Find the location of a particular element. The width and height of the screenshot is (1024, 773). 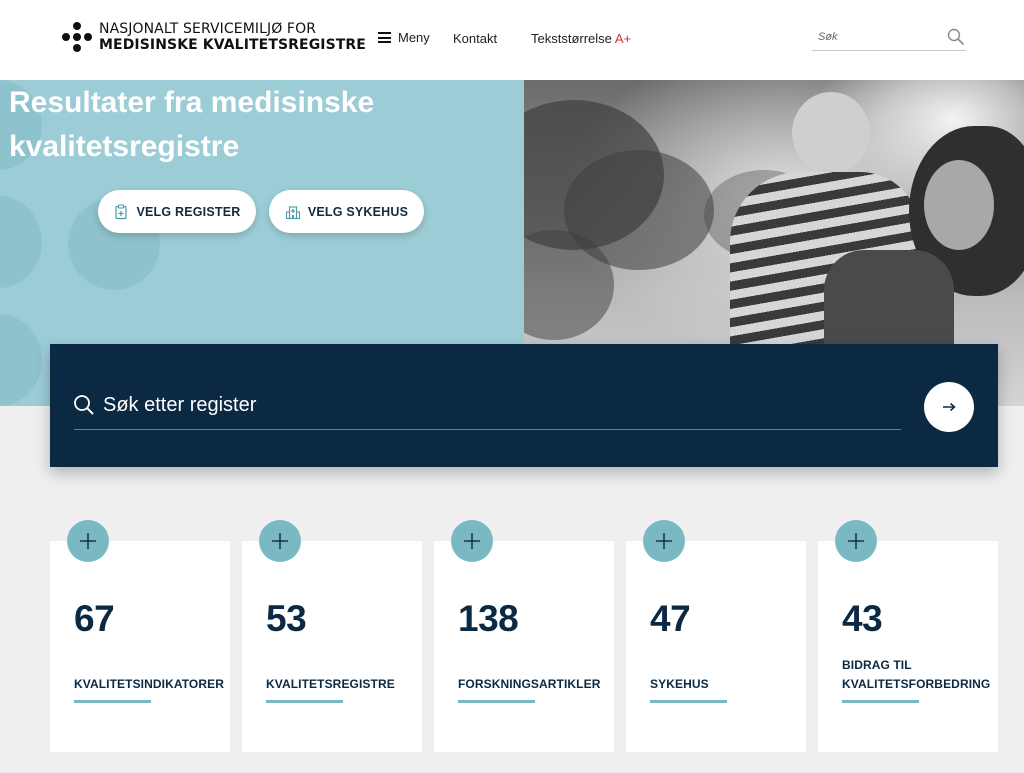

clipboard-plus-icon is located at coordinates (121, 211).